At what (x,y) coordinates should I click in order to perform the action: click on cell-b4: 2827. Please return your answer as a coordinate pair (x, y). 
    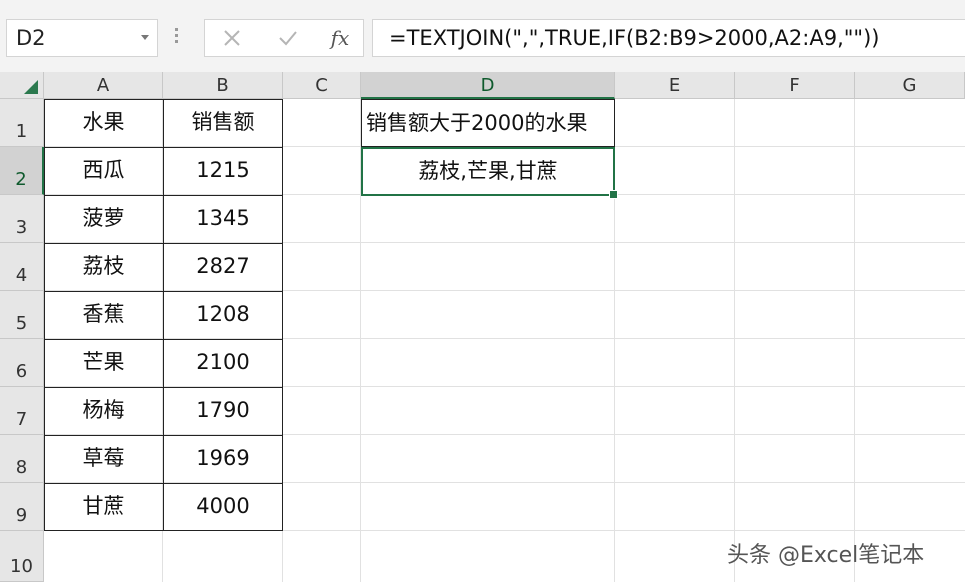
    Looking at the image, I should click on (223, 267).